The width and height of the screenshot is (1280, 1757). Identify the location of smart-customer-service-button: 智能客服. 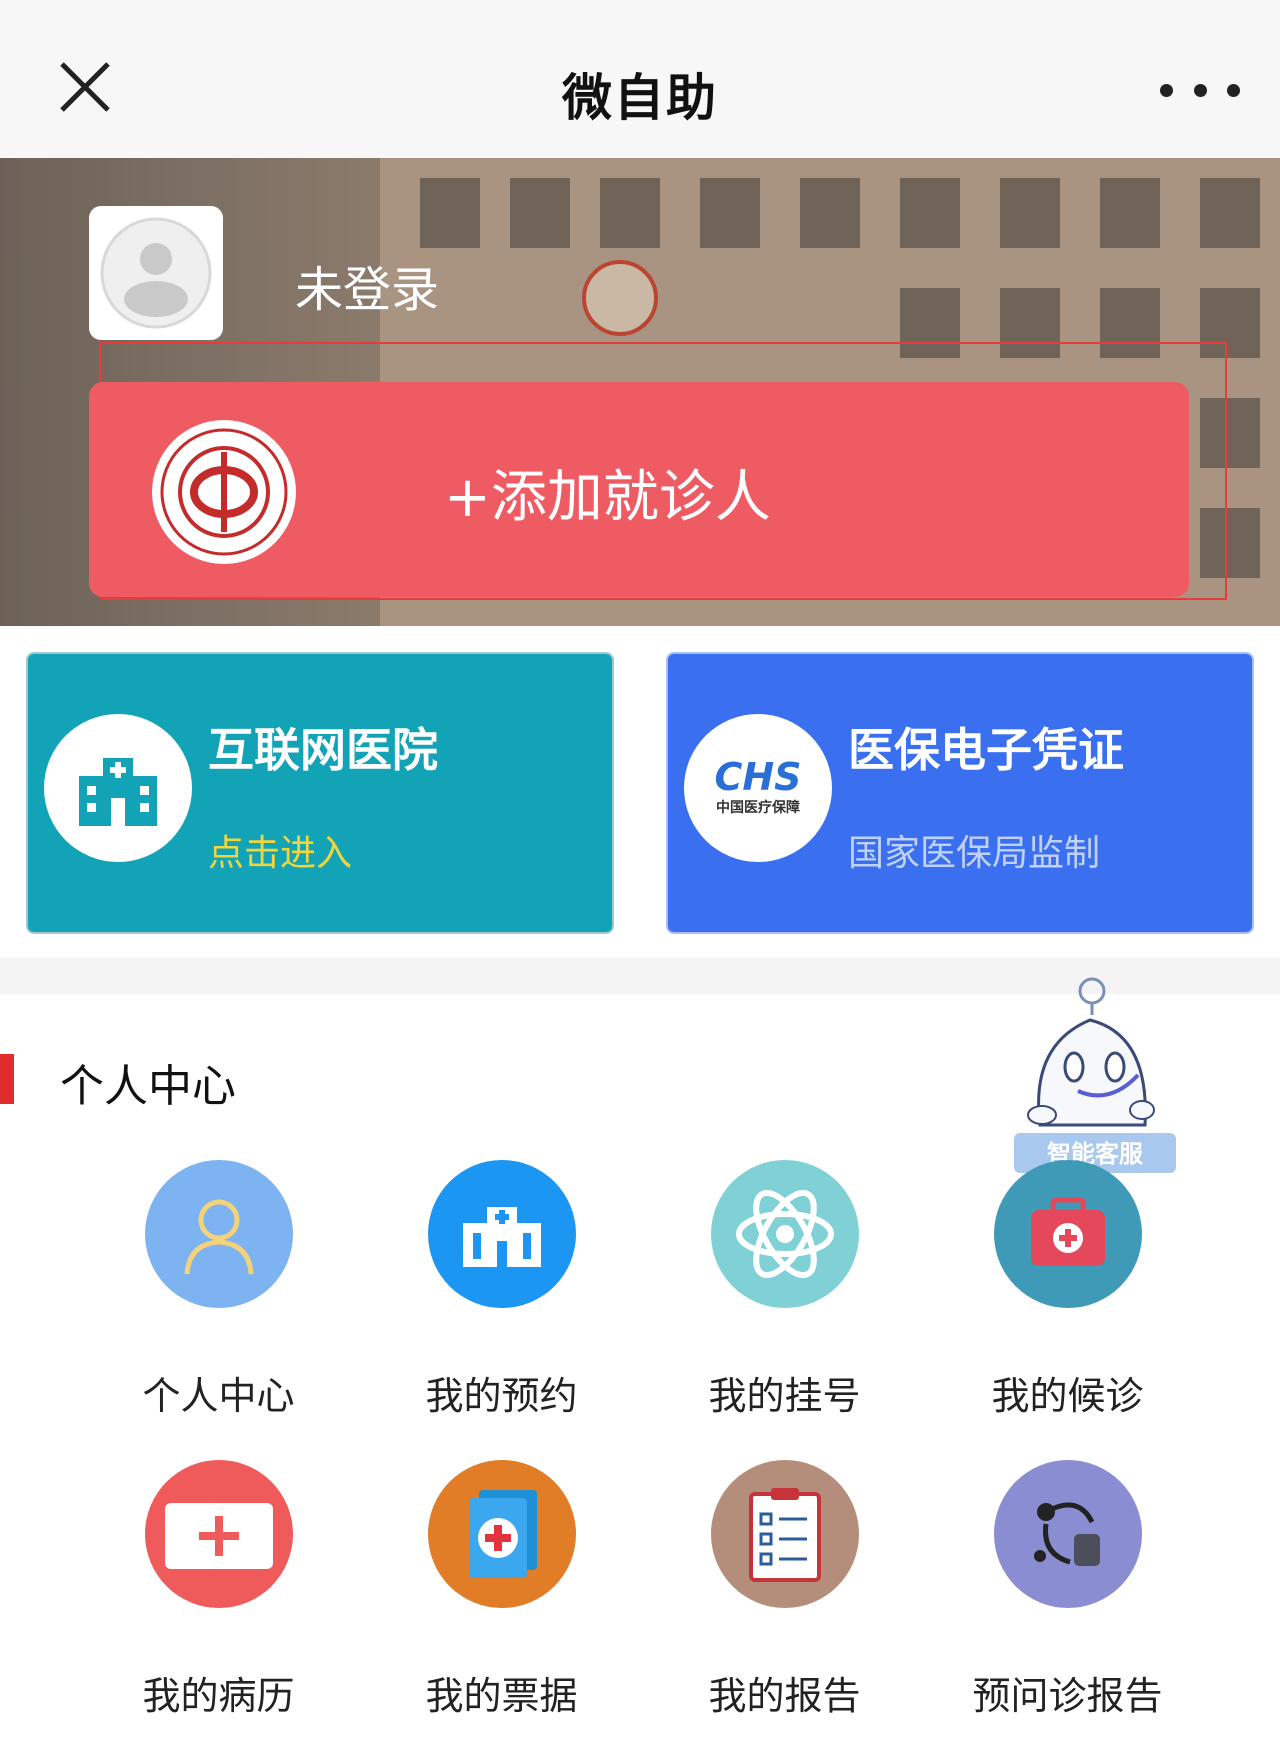
(1095, 1077).